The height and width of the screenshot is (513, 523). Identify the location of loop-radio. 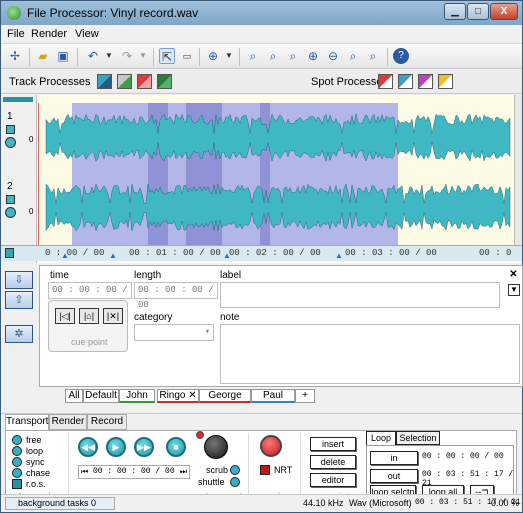
(17, 451).